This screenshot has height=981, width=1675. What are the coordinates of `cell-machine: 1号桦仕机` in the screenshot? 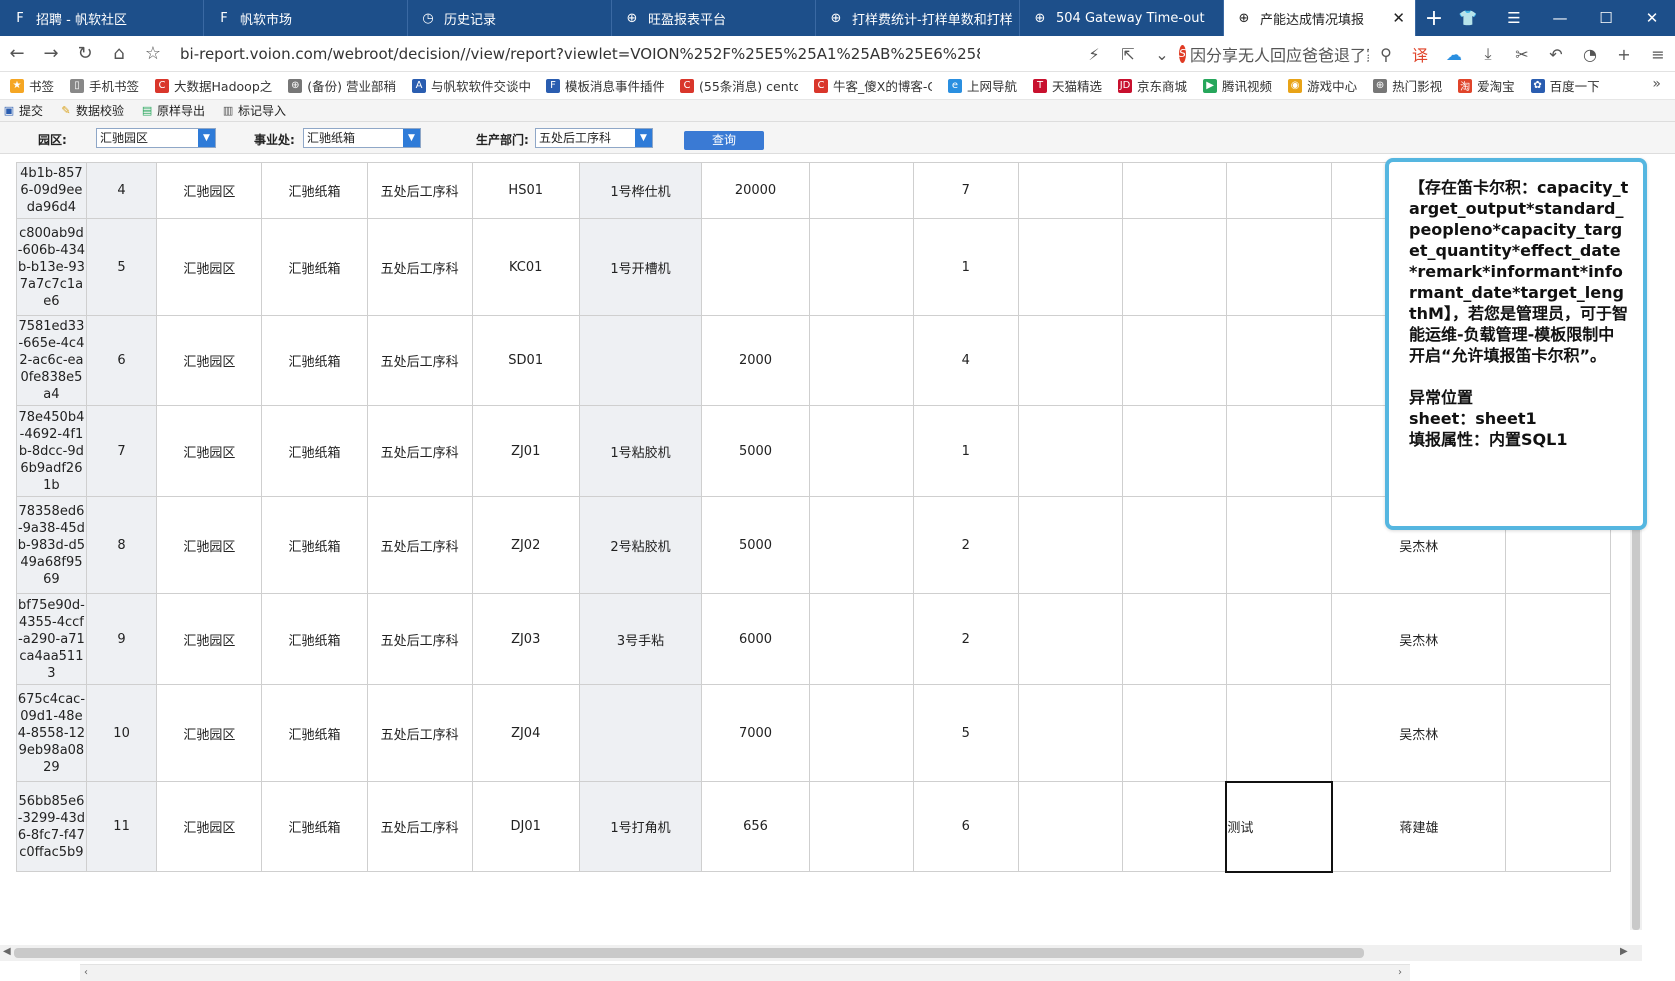 It's located at (640, 190).